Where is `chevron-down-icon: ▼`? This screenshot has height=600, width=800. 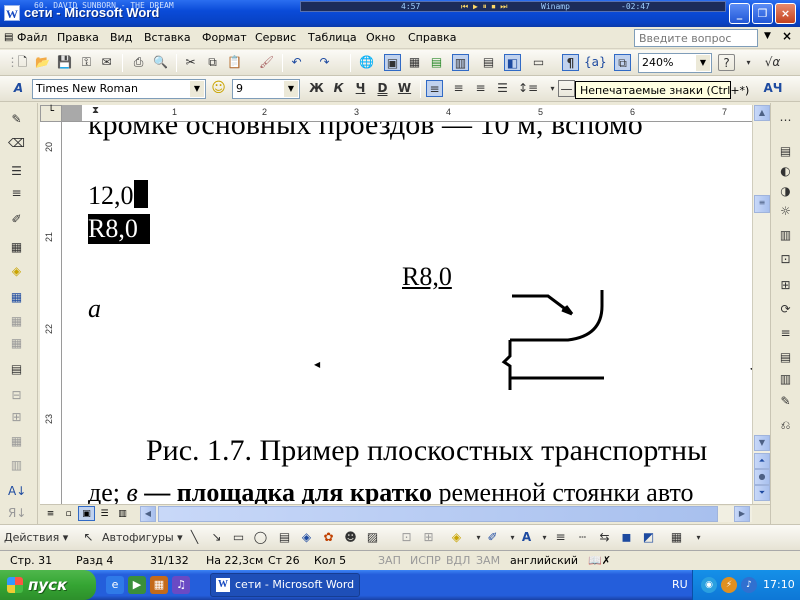
chevron-down-icon: ▼ is located at coordinates (291, 89).